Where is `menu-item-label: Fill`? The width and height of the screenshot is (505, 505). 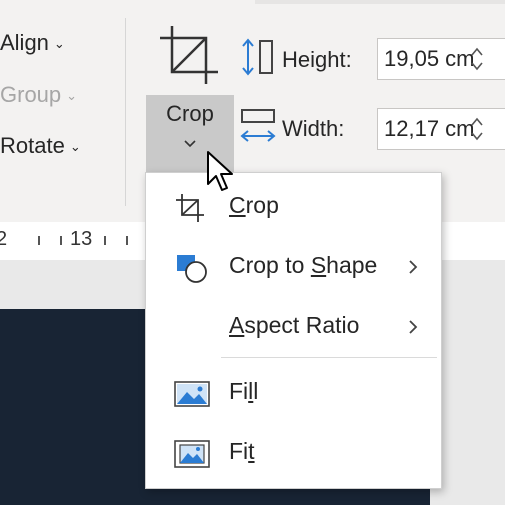
menu-item-label: Fill is located at coordinates (244, 391).